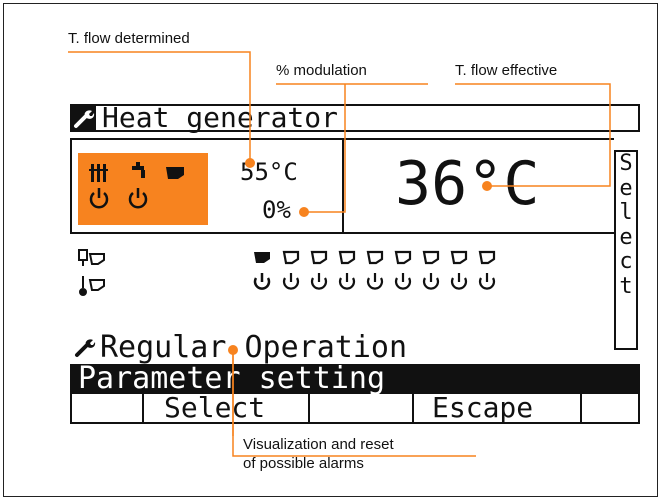  Describe the element at coordinates (325, 148) in the screenshot. I see `leader-modulation-drop` at that location.